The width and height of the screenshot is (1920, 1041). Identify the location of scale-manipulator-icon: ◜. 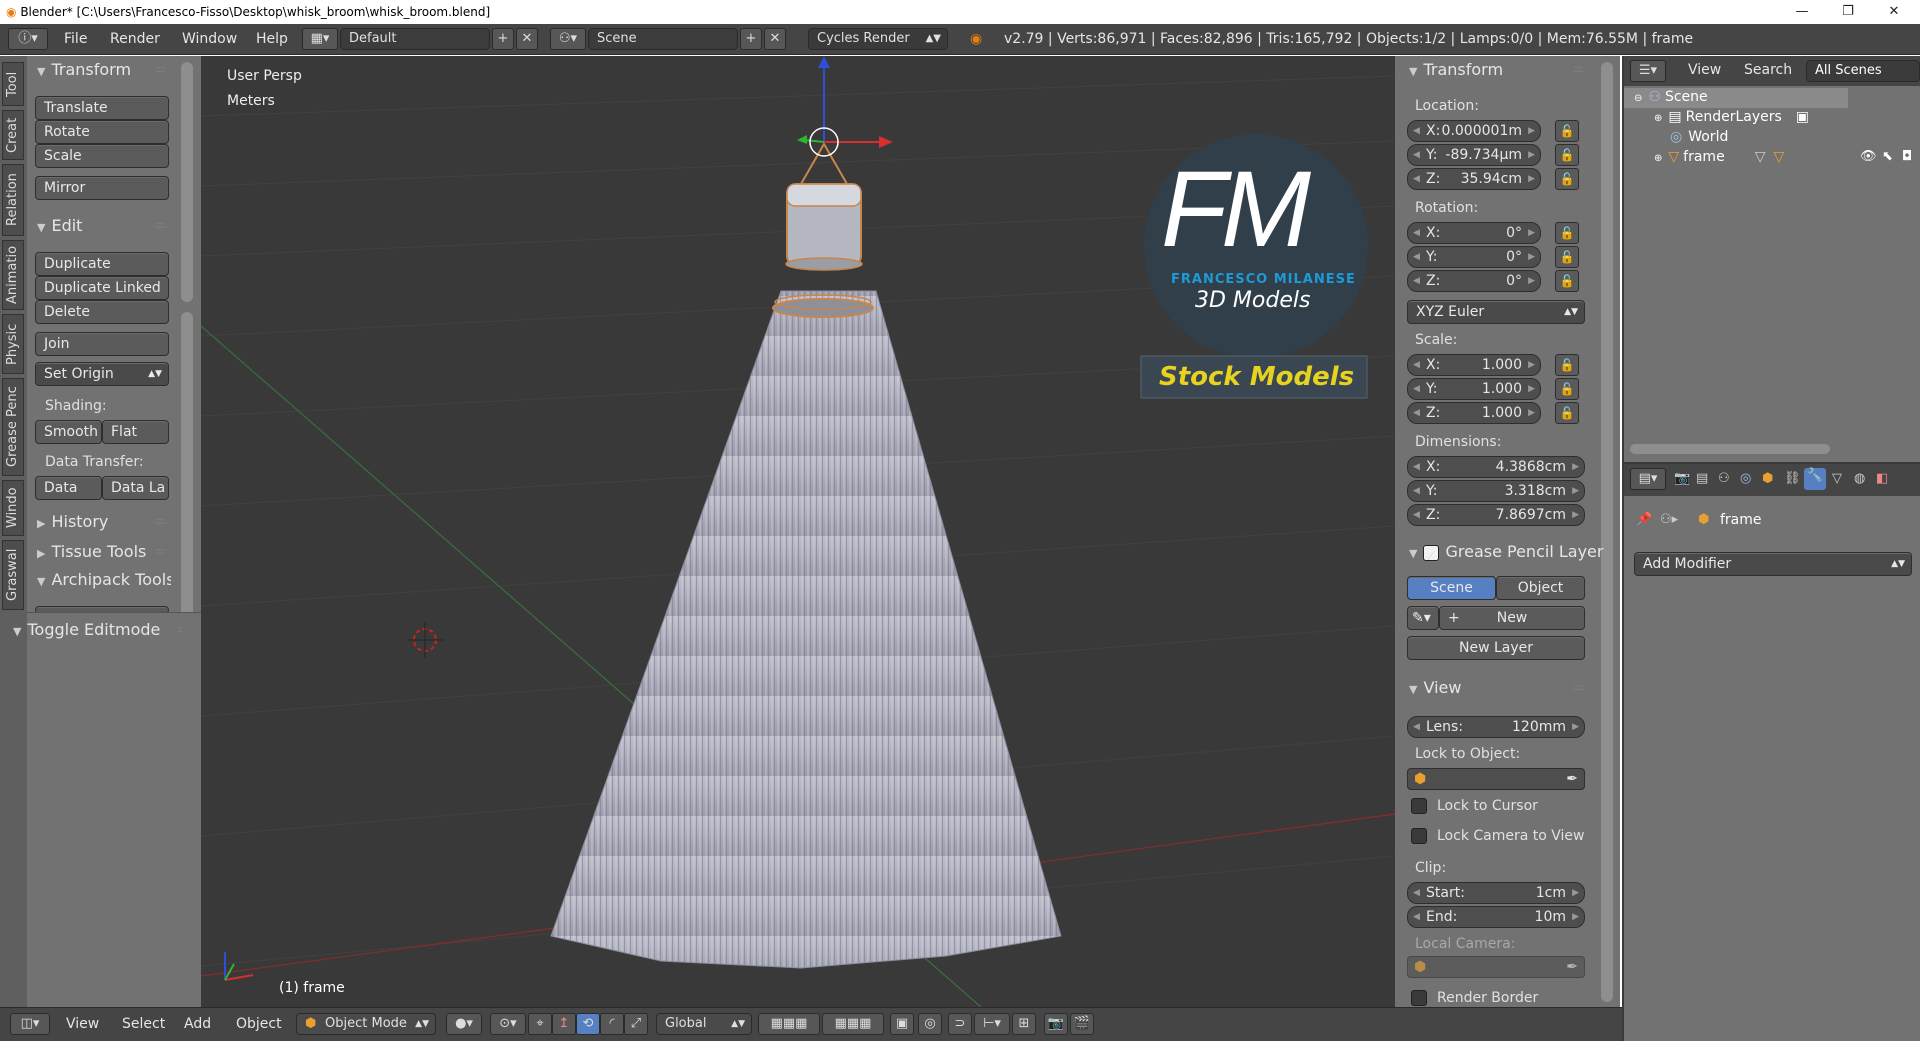
(612, 1024).